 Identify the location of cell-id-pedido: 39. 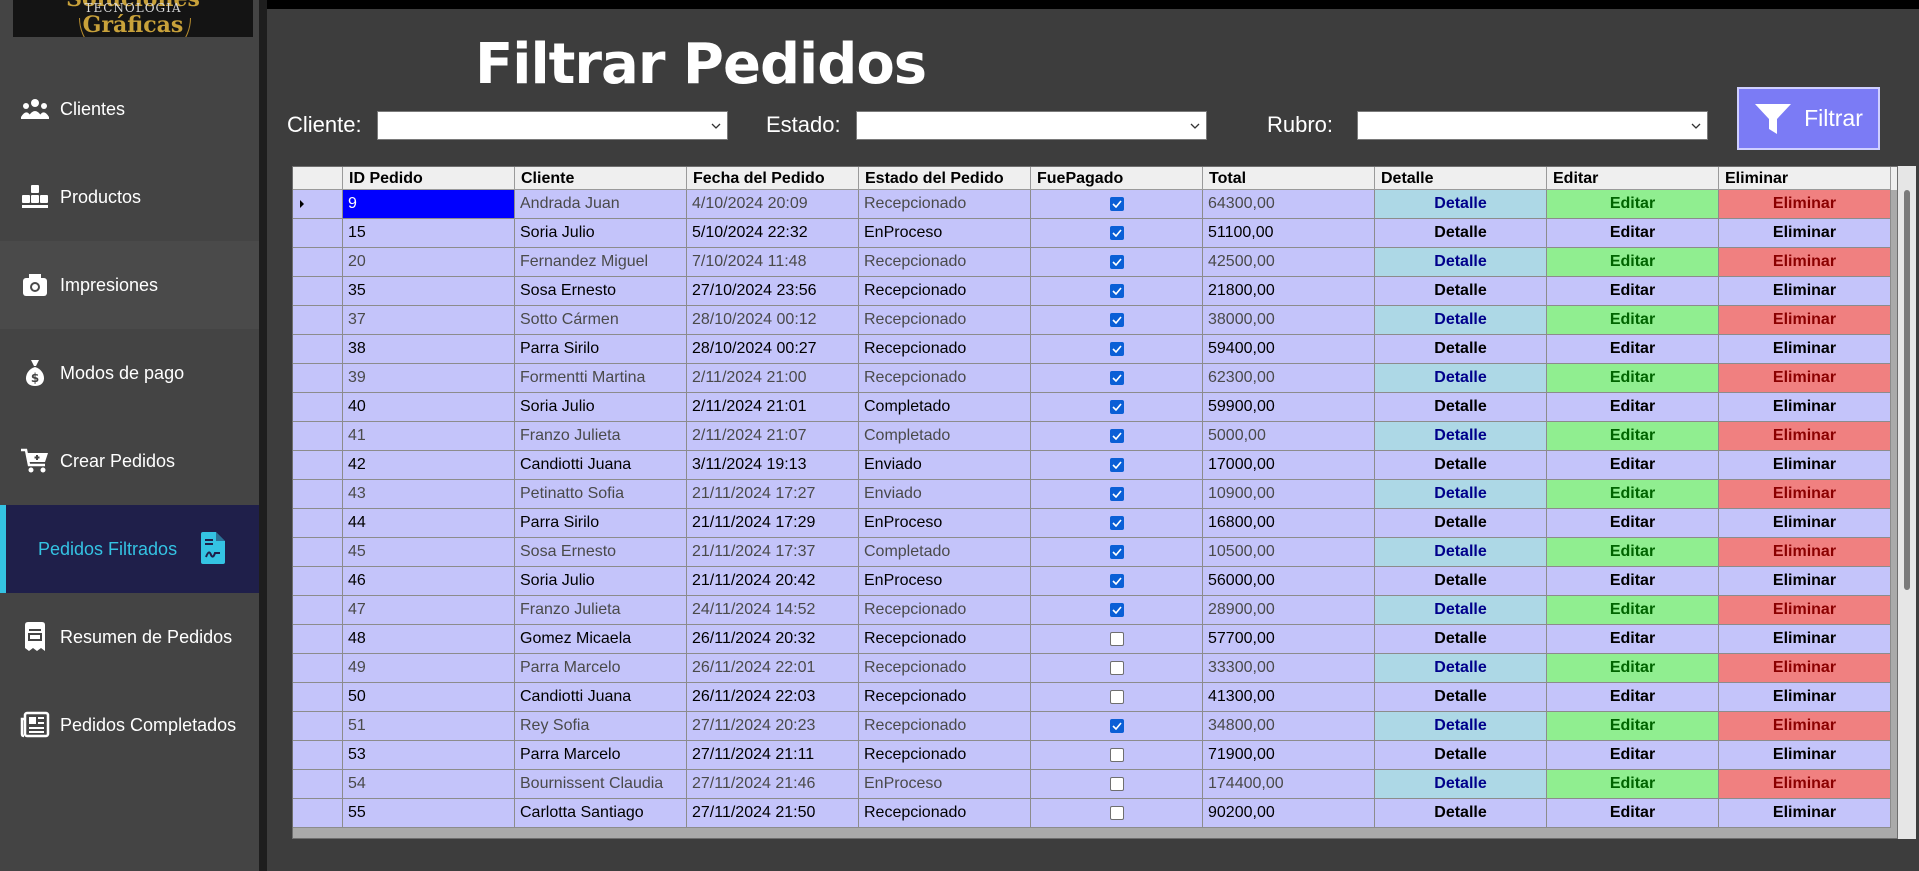
(429, 378).